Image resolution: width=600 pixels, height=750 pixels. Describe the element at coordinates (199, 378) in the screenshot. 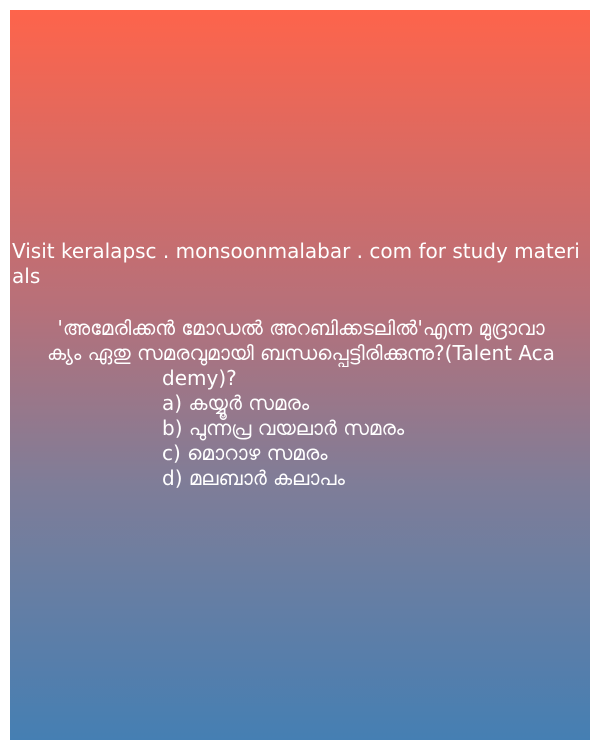

I see `question-line-3: demy)?` at that location.